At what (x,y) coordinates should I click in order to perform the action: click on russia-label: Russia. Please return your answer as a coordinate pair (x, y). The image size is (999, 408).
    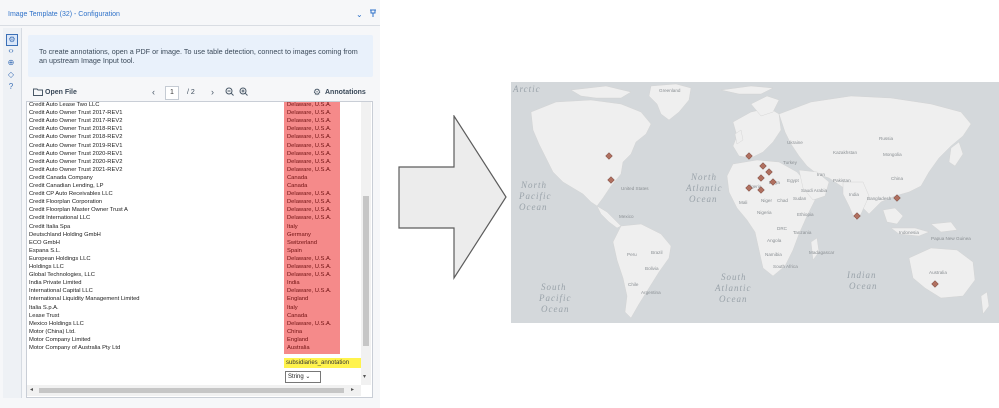
    Looking at the image, I should click on (886, 138).